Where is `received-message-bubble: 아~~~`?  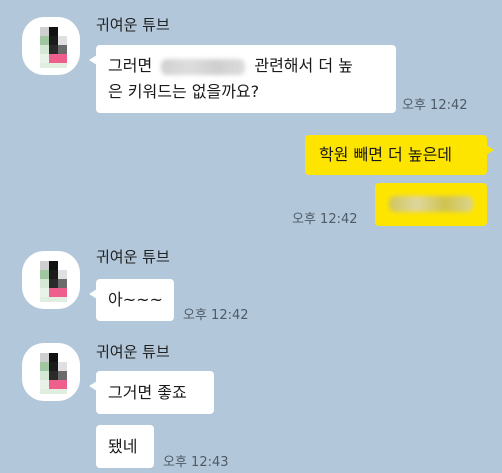
received-message-bubble: 아~~~ is located at coordinates (131, 300).